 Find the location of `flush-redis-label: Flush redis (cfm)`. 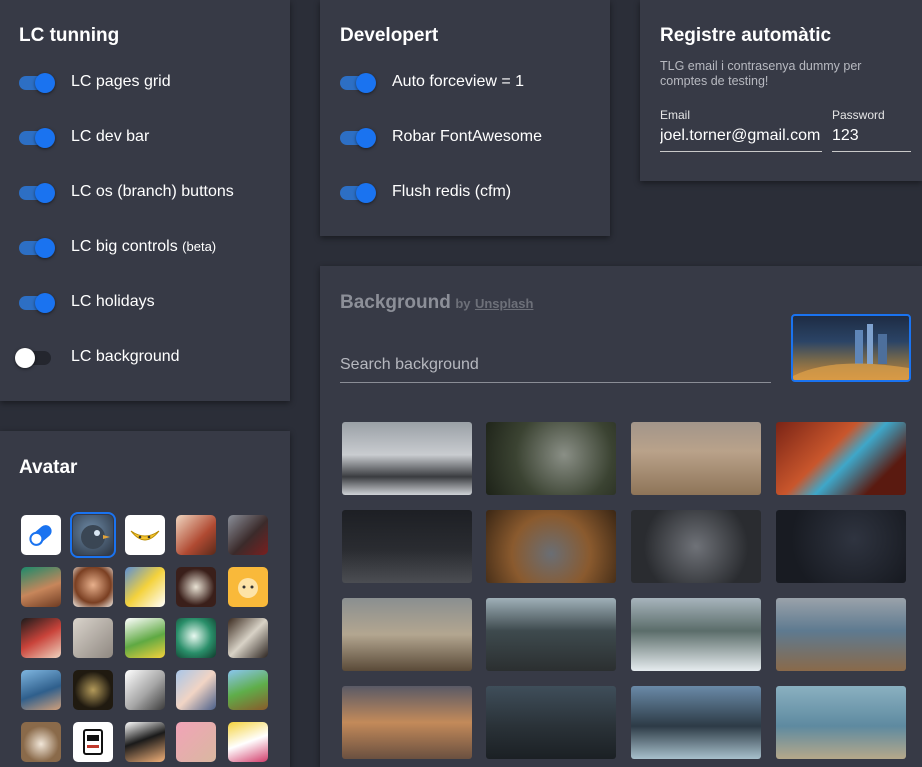

flush-redis-label: Flush redis (cfm) is located at coordinates (452, 191).